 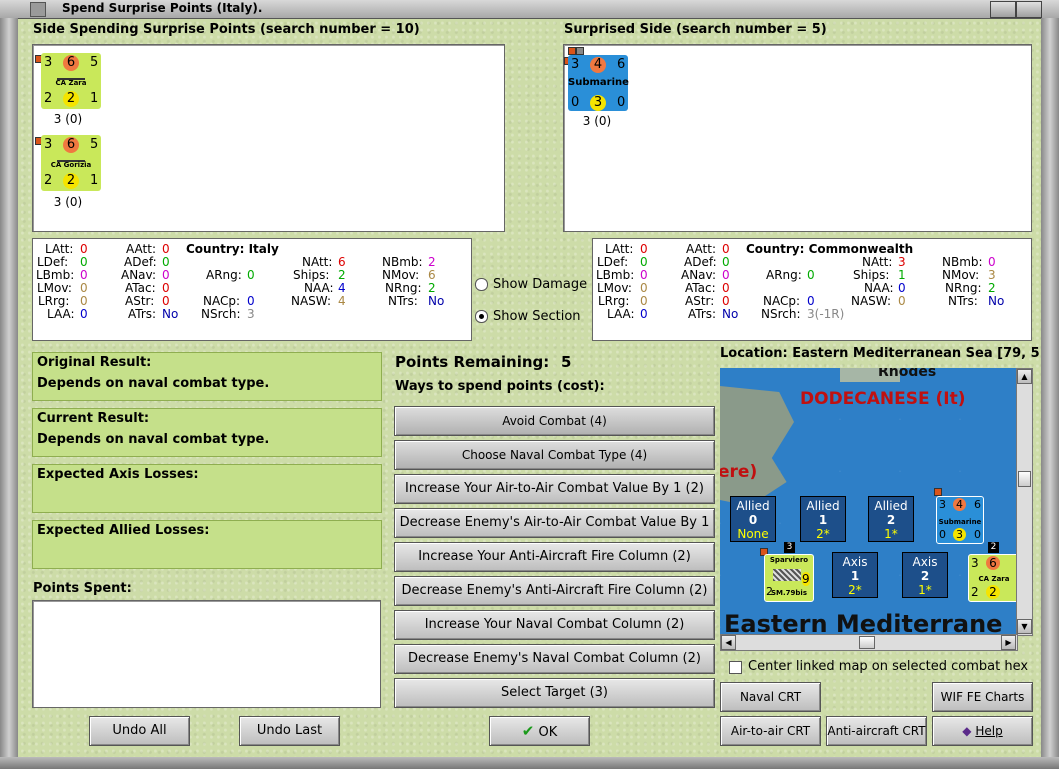 What do you see at coordinates (891, 519) in the screenshot?
I see `allied-box-2: Allied 2 1*` at bounding box center [891, 519].